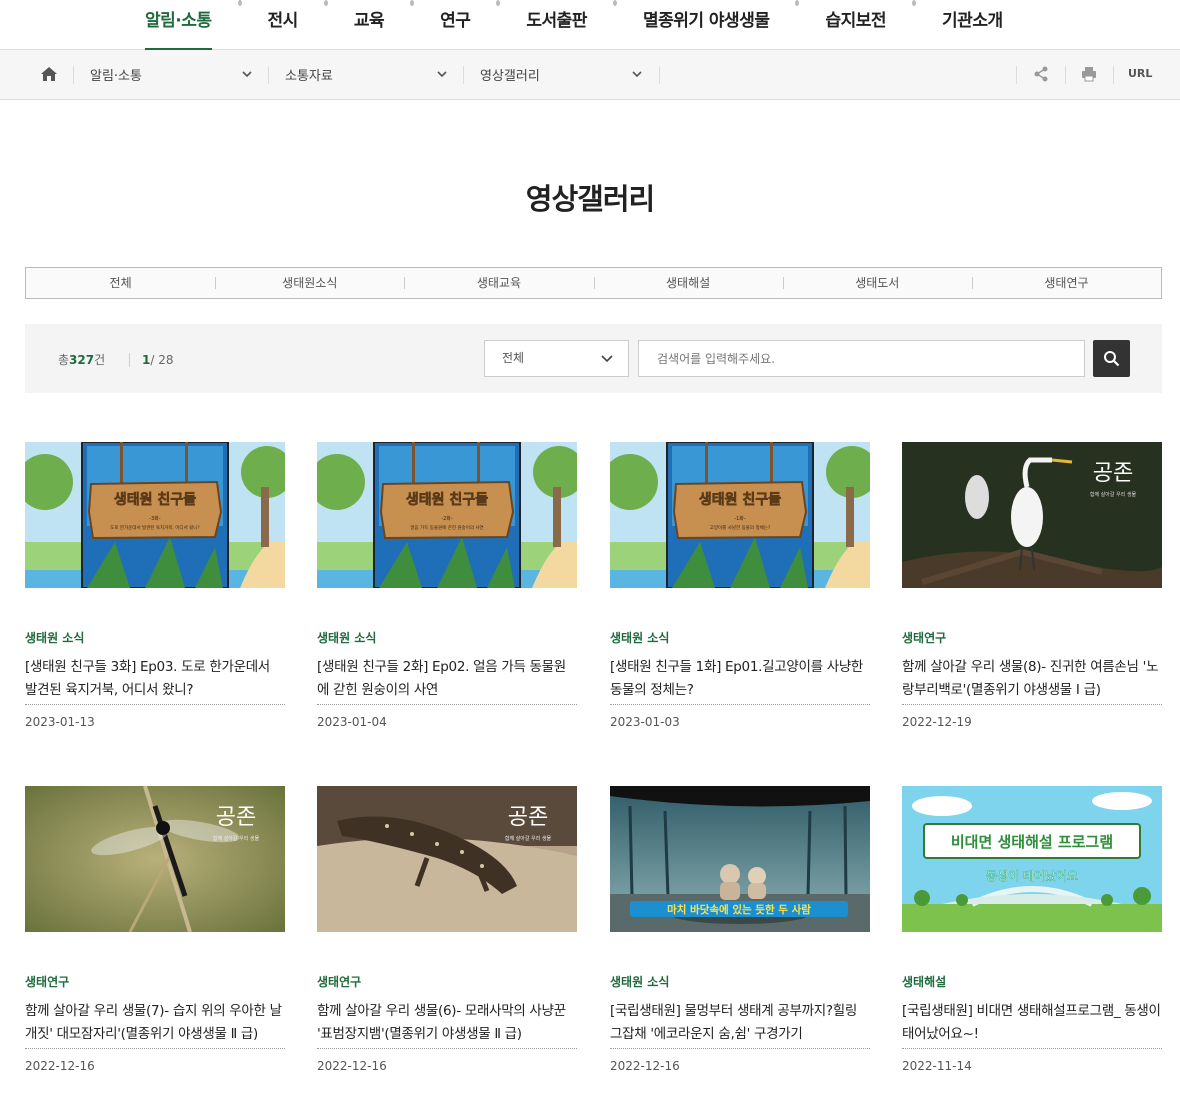  I want to click on breadcrumb-level1: 알림·소통, so click(116, 74).